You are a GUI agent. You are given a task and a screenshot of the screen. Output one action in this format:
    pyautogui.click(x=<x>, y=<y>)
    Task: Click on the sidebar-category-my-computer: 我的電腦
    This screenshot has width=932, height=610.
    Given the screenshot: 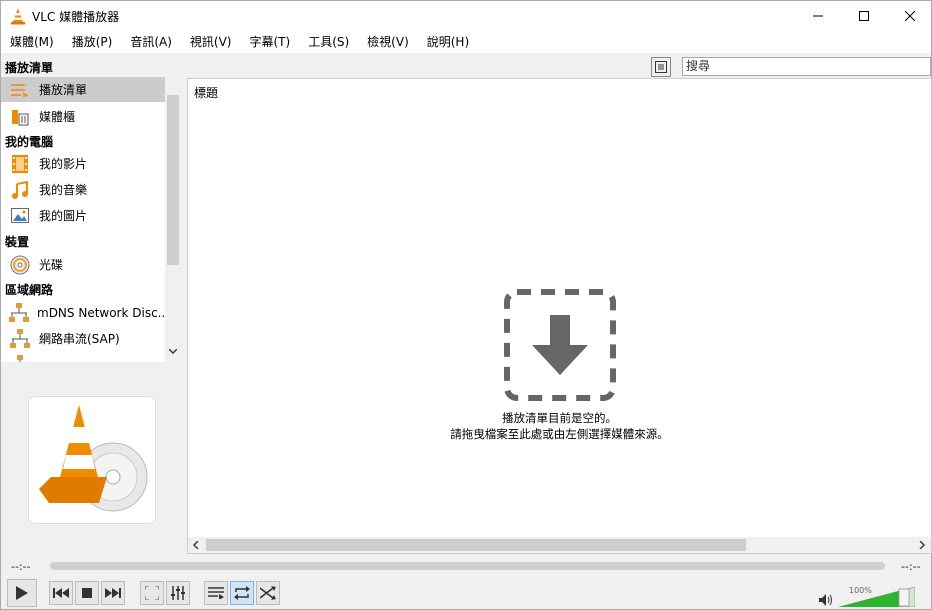 What is the action you would take?
    pyautogui.click(x=29, y=142)
    